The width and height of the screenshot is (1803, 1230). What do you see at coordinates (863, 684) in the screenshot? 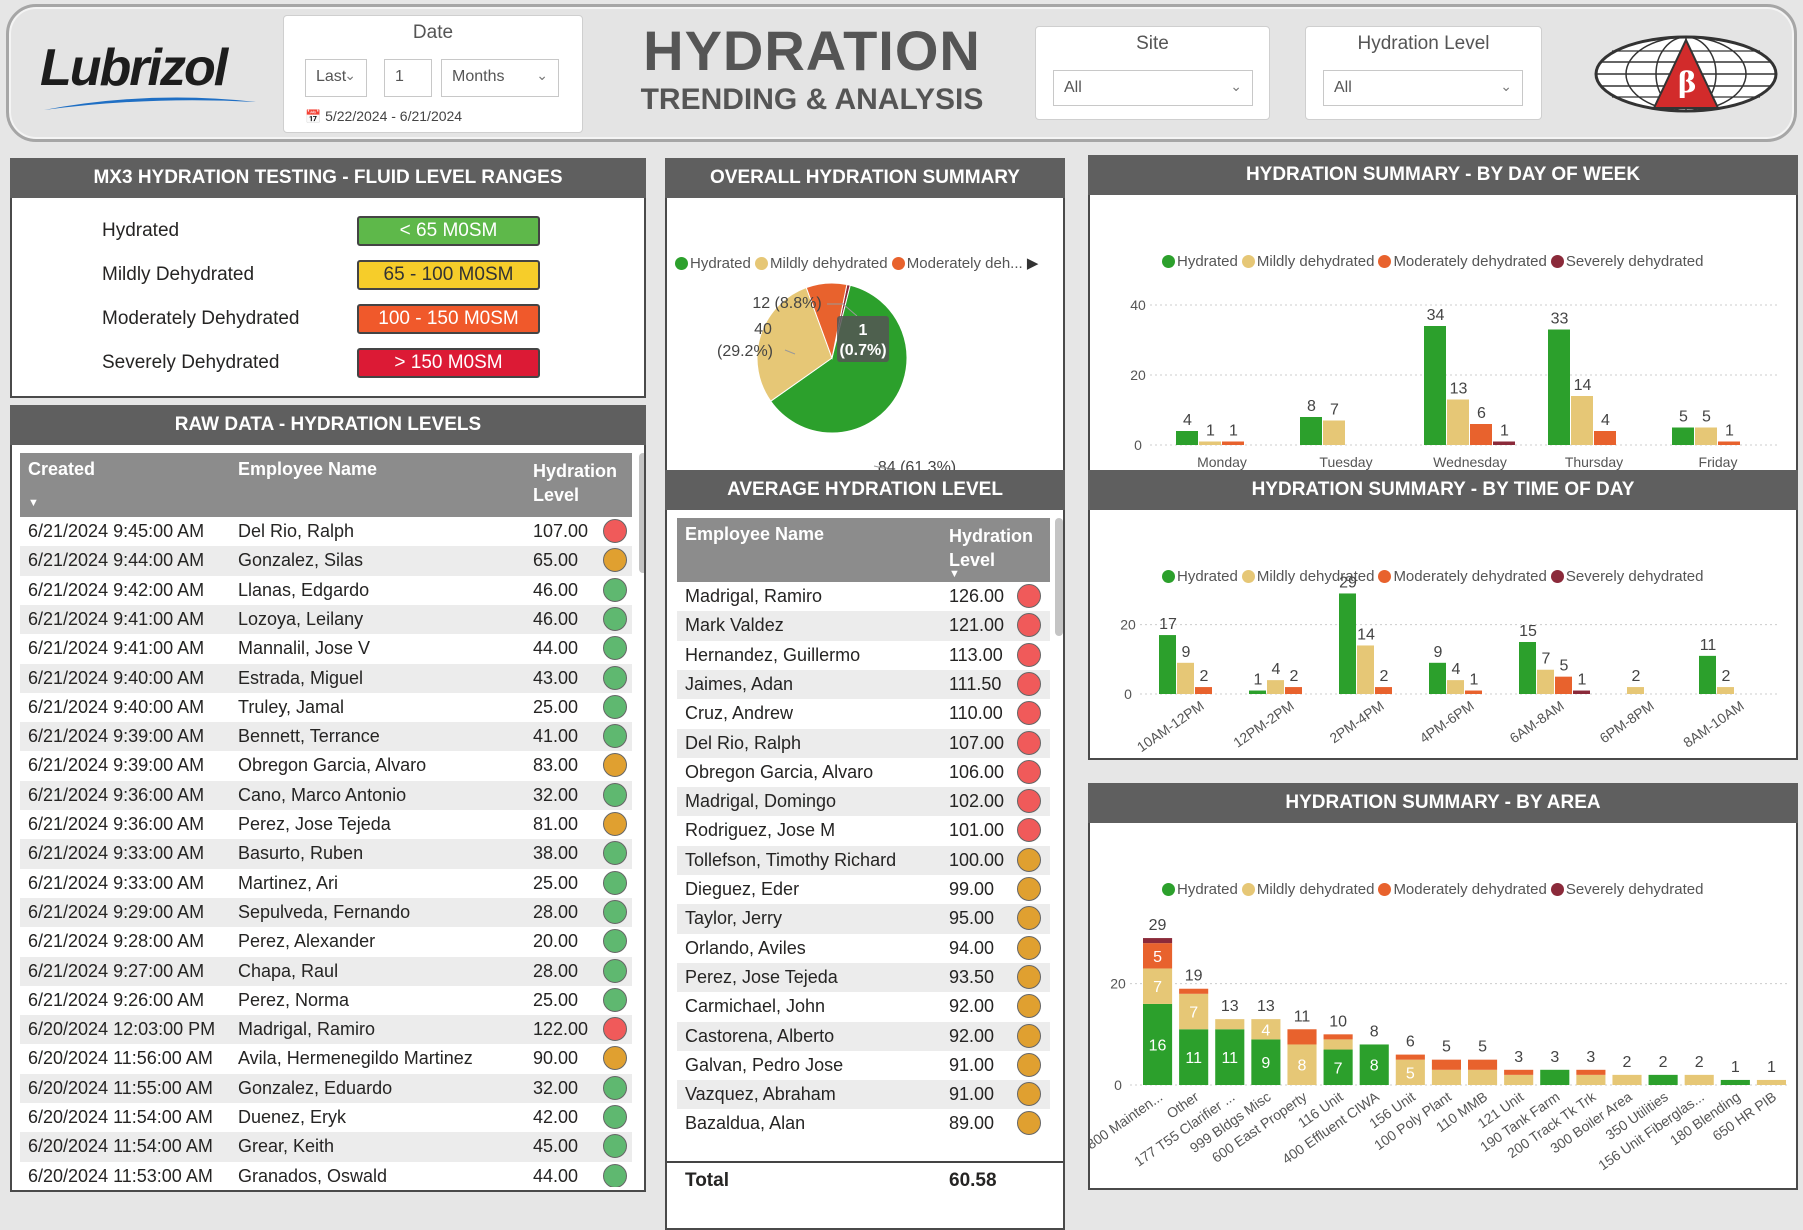
I see `table-row: Jaimes, Adan 111.50` at bounding box center [863, 684].